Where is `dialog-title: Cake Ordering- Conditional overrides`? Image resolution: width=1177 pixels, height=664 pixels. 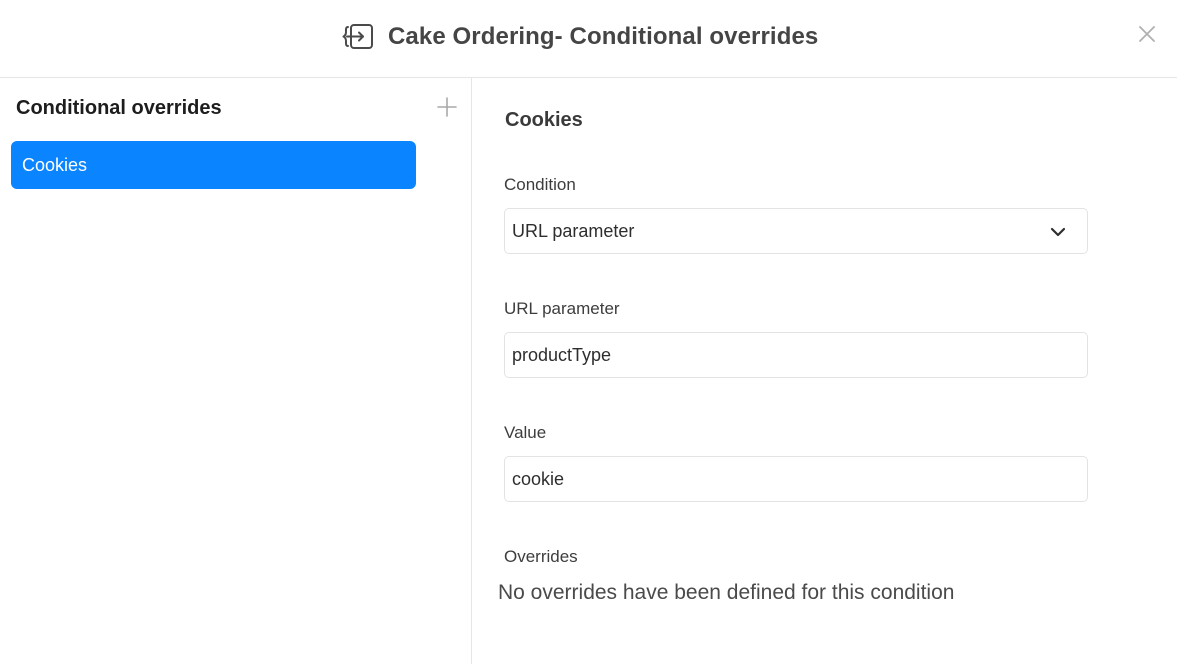
dialog-title: Cake Ordering- Conditional overrides is located at coordinates (603, 36).